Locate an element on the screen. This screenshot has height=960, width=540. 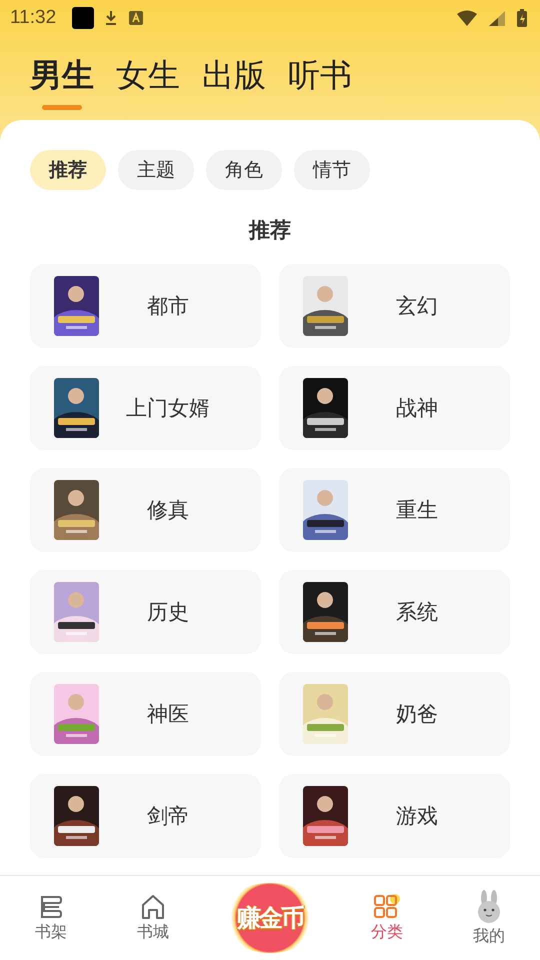
category-card: 都市 is located at coordinates (145, 306).